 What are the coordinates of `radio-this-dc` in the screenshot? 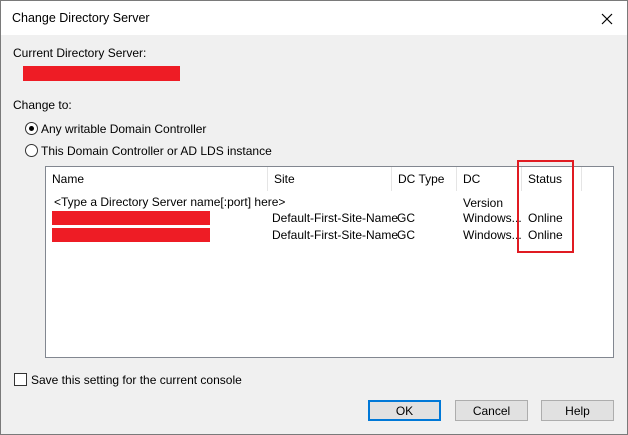 It's located at (31, 150).